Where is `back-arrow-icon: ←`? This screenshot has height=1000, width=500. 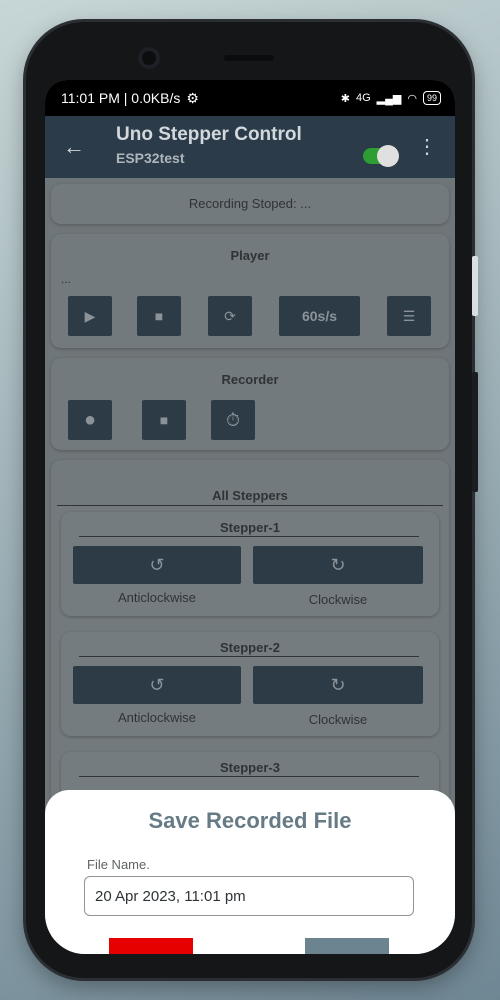
back-arrow-icon: ← is located at coordinates (74, 147).